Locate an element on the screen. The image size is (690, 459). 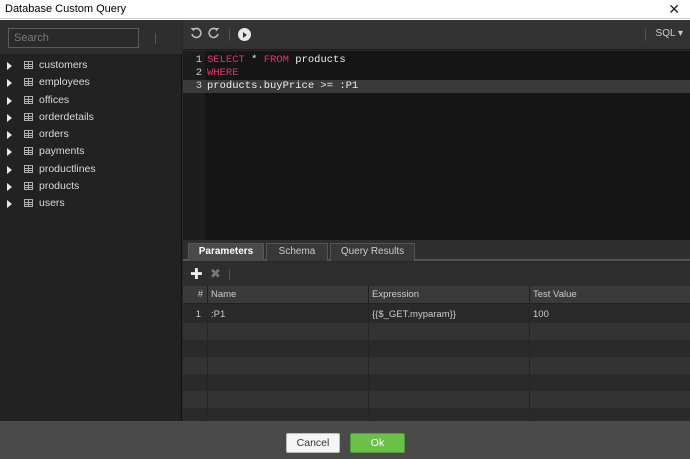
ok-button: Ok is located at coordinates (377, 443).